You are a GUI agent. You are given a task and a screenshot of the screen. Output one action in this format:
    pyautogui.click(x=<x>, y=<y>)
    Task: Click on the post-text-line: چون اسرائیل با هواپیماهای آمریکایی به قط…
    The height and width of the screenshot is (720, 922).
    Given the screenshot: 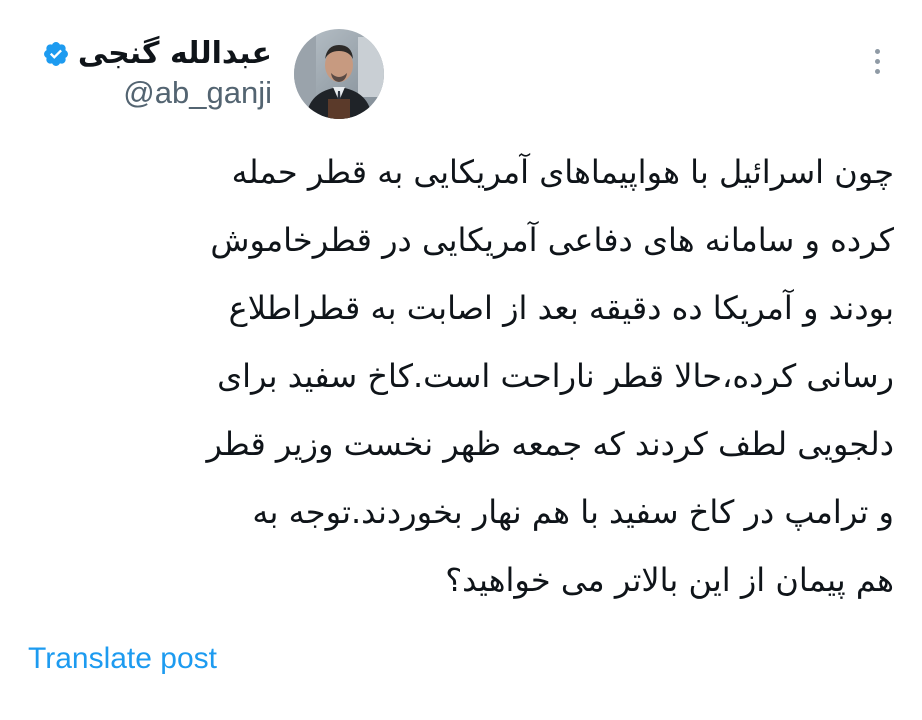 What is the action you would take?
    pyautogui.click(x=562, y=172)
    